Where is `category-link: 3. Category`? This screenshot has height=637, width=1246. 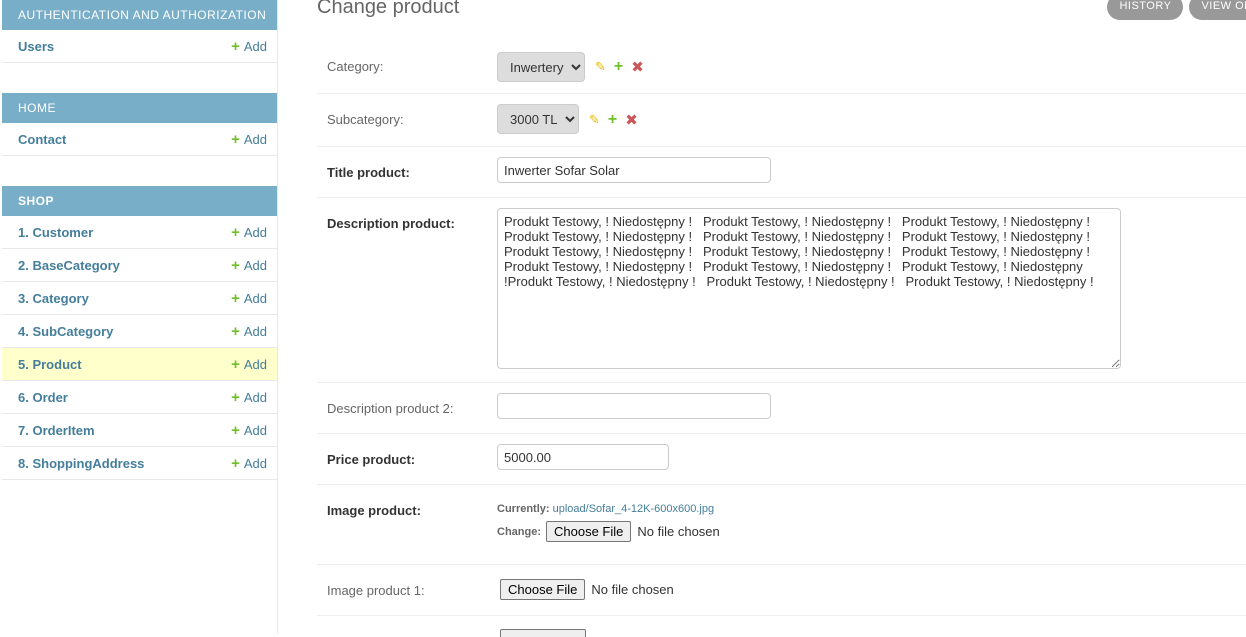 category-link: 3. Category is located at coordinates (53, 298).